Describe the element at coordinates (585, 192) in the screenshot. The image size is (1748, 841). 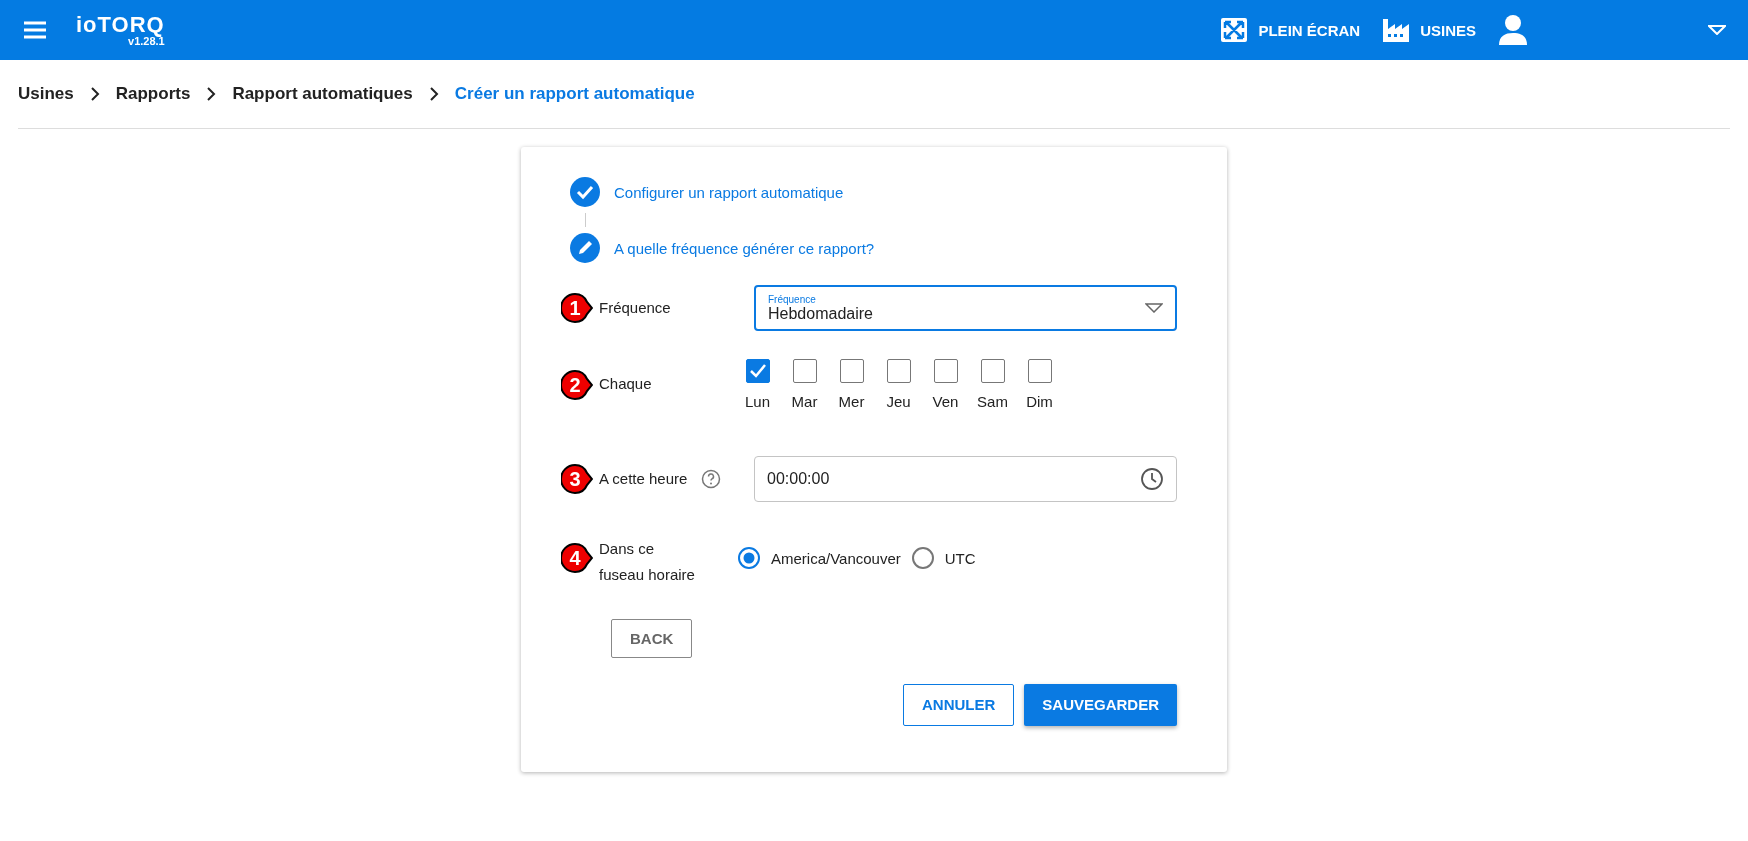
I see `check-circle-icon` at that location.